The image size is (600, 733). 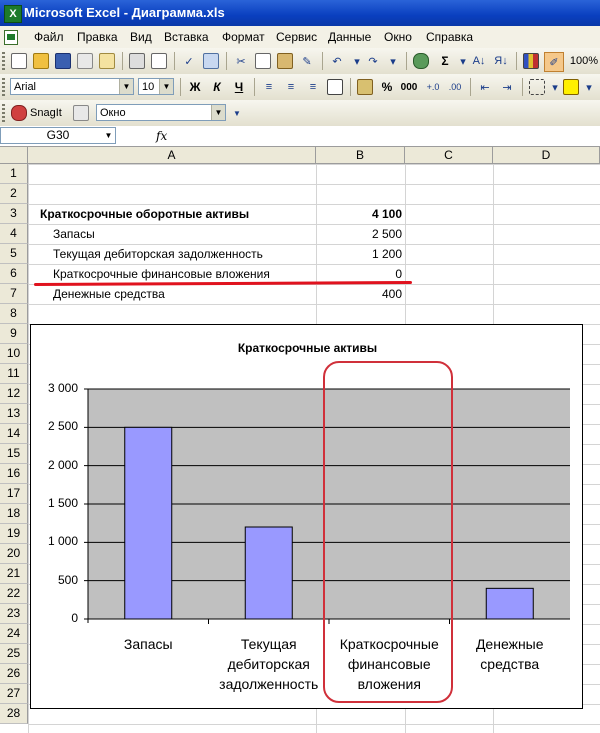 I want to click on copy-icon, so click(x=263, y=61).